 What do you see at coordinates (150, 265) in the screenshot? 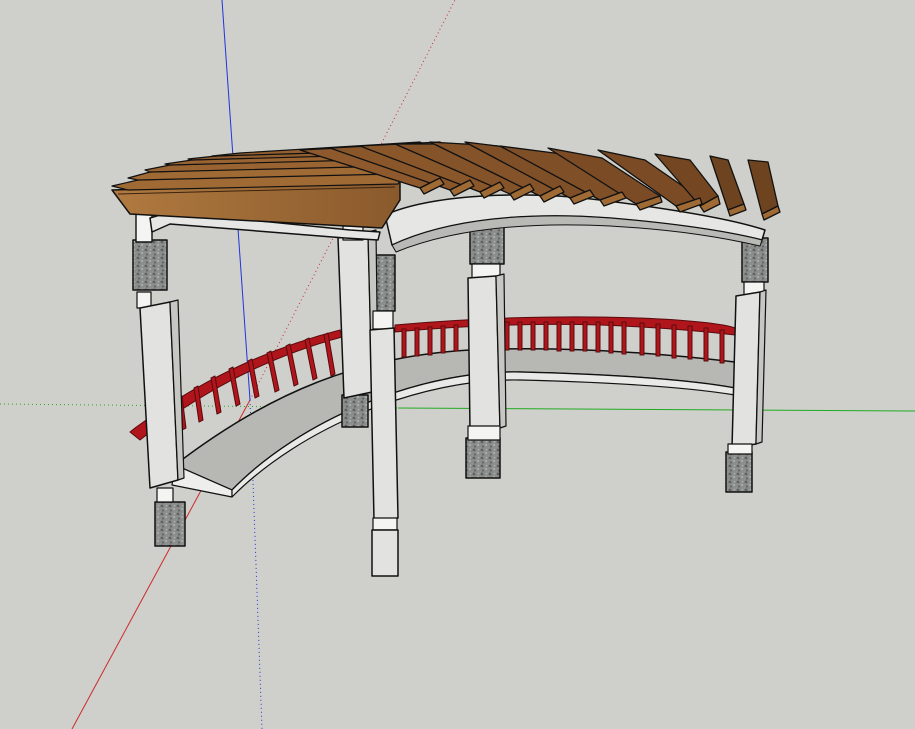
I see `stone-band` at bounding box center [150, 265].